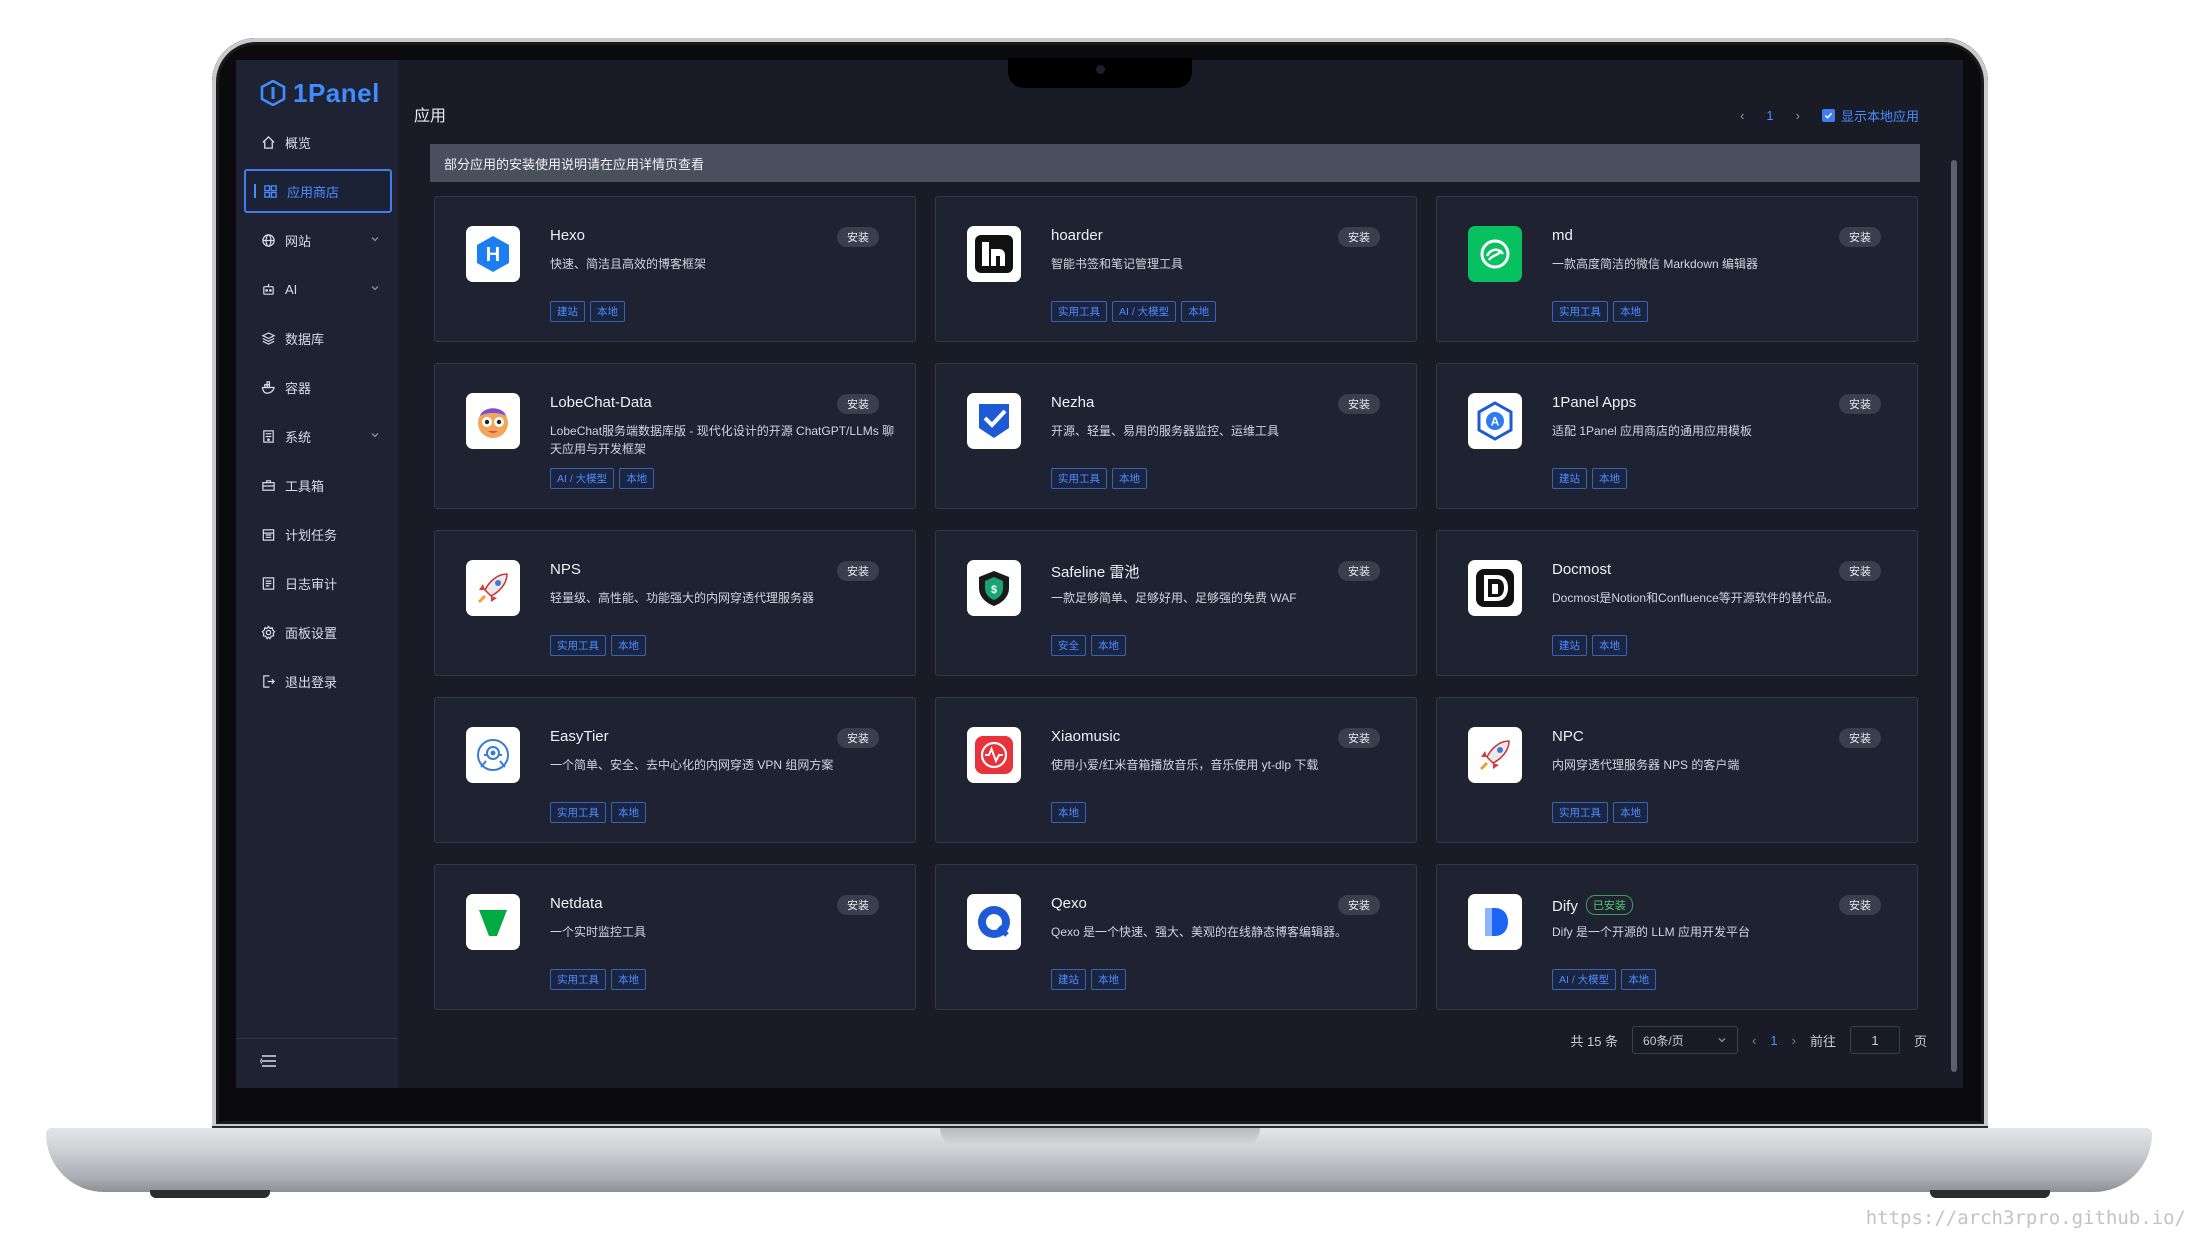  What do you see at coordinates (313, 192) in the screenshot?
I see `sidebar-item-label: 应用商店` at bounding box center [313, 192].